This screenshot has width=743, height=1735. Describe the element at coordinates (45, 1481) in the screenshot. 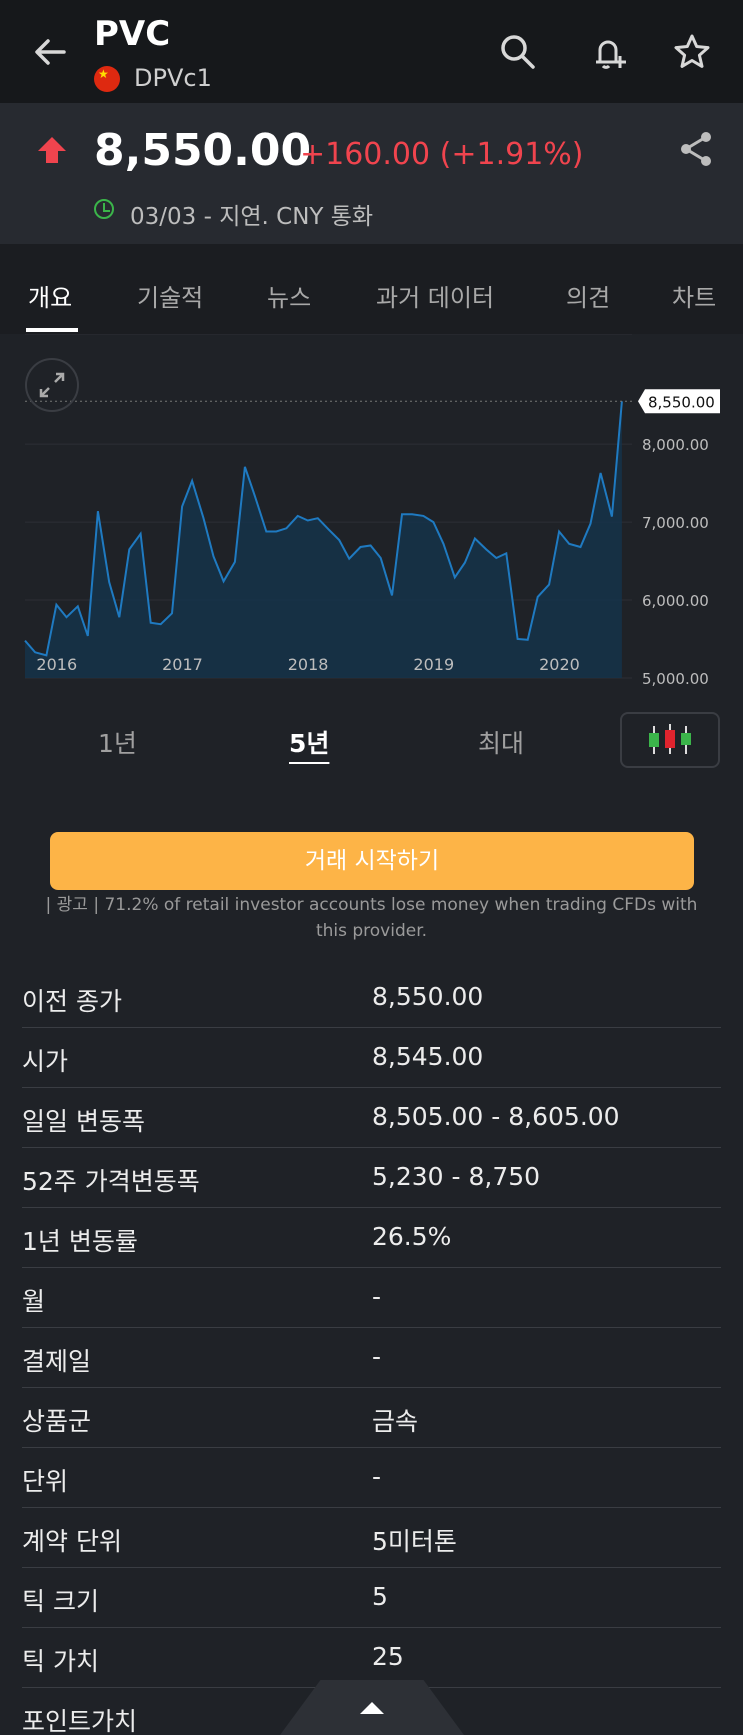

I see `info-row-label: 단위` at that location.